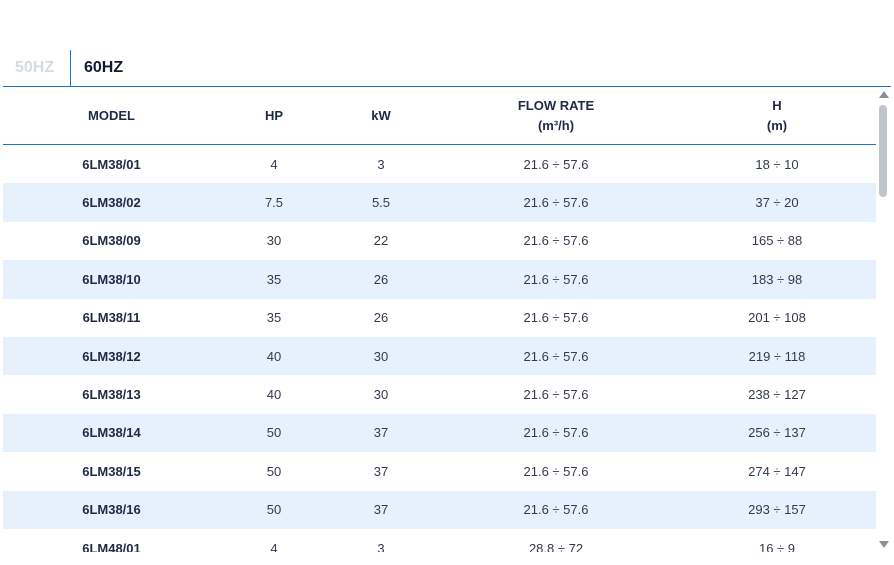 The height and width of the screenshot is (565, 894). I want to click on tab-60hz: 60HZ, so click(103, 68).